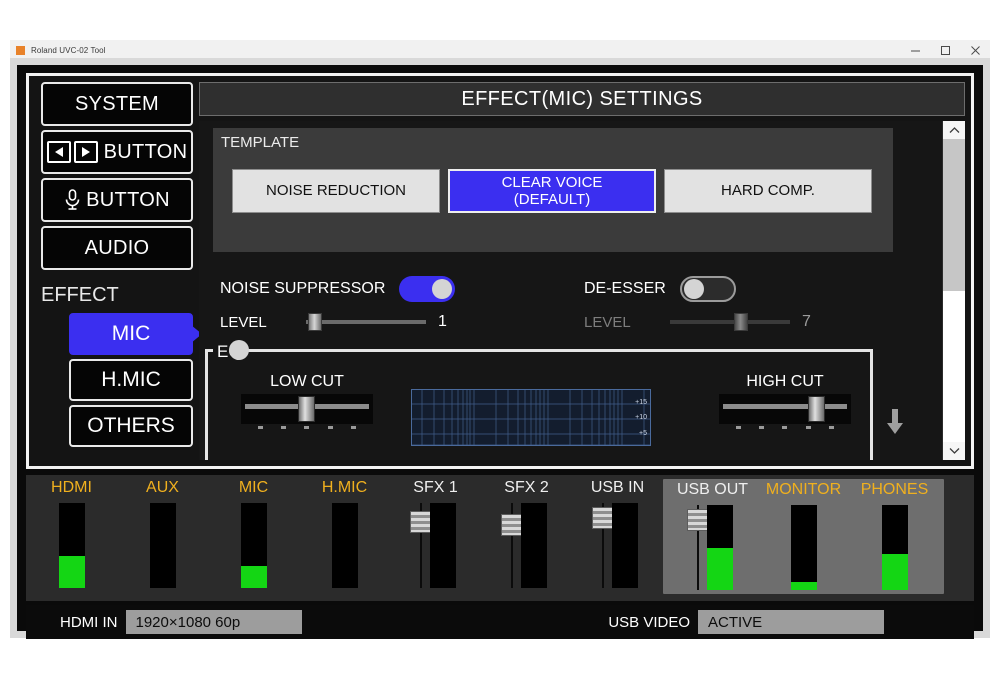 The image size is (1000, 678). I want to click on mixer-channel: SFX 2, so click(526, 533).